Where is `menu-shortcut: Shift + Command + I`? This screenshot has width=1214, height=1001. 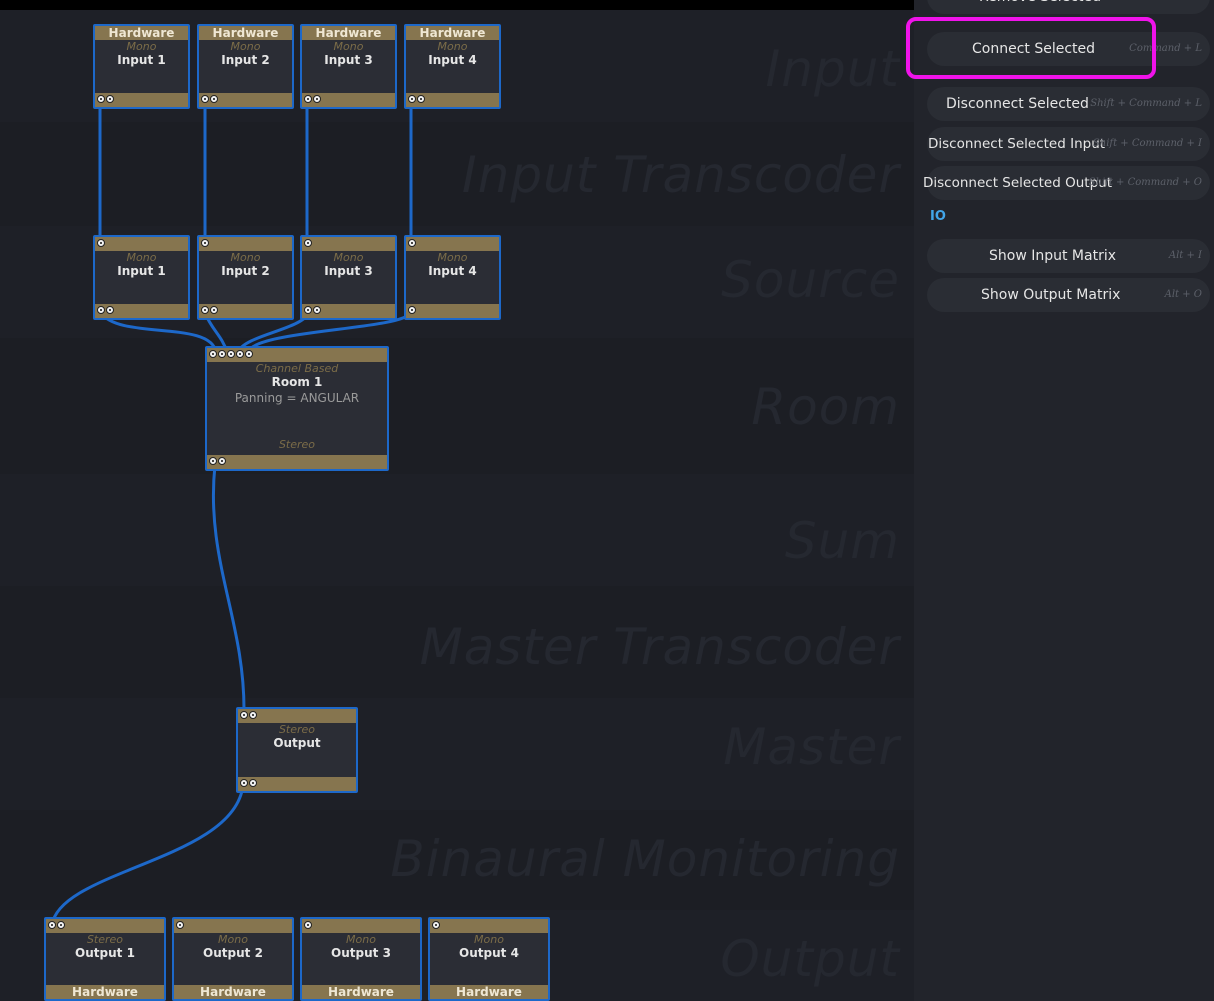 menu-shortcut: Shift + Command + I is located at coordinates (1147, 143).